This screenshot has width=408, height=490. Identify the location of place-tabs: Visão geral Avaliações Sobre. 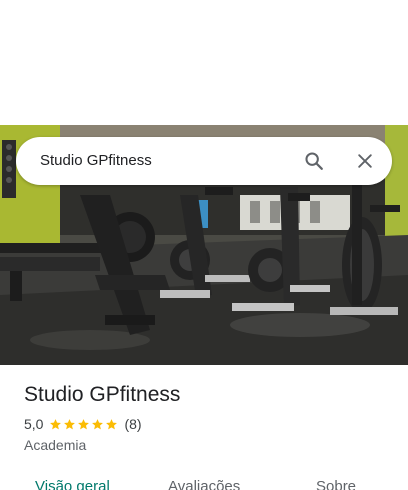
(204, 480).